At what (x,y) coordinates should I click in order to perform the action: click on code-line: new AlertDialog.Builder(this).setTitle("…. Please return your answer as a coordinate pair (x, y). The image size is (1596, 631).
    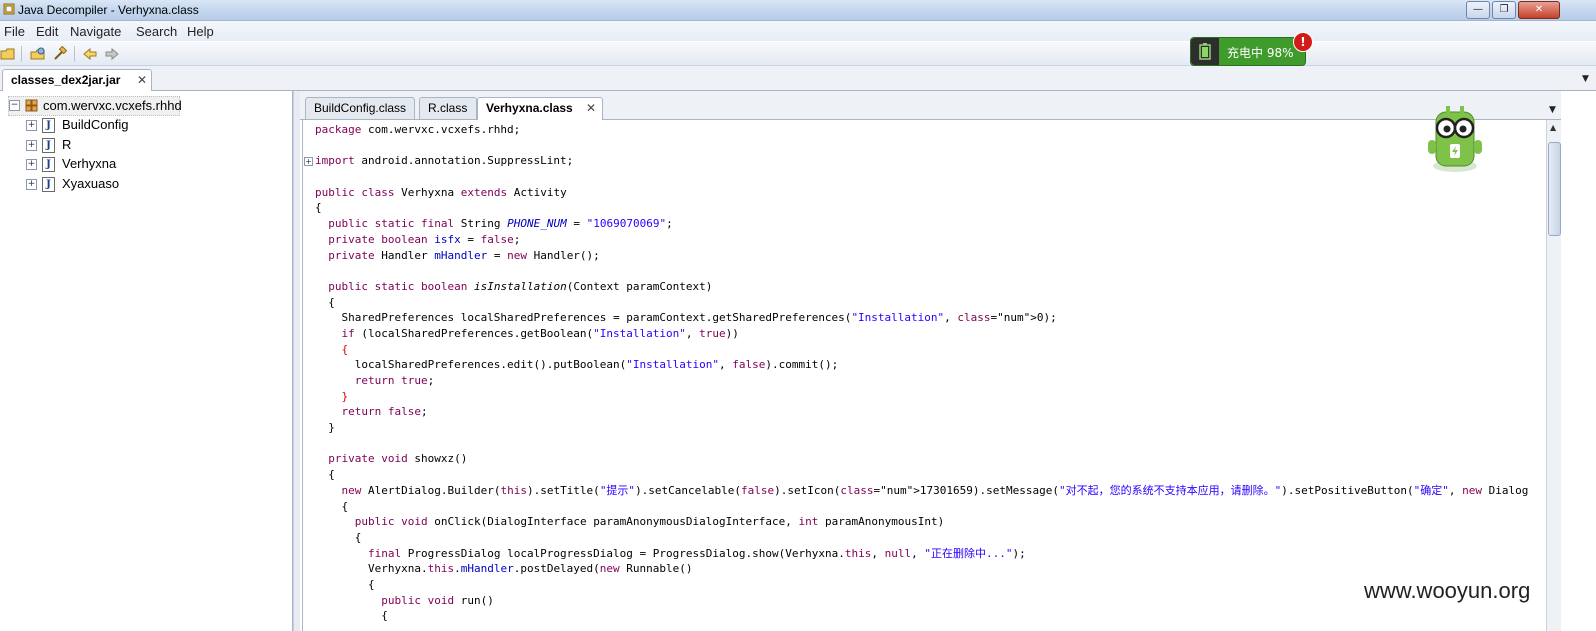
    Looking at the image, I should click on (935, 490).